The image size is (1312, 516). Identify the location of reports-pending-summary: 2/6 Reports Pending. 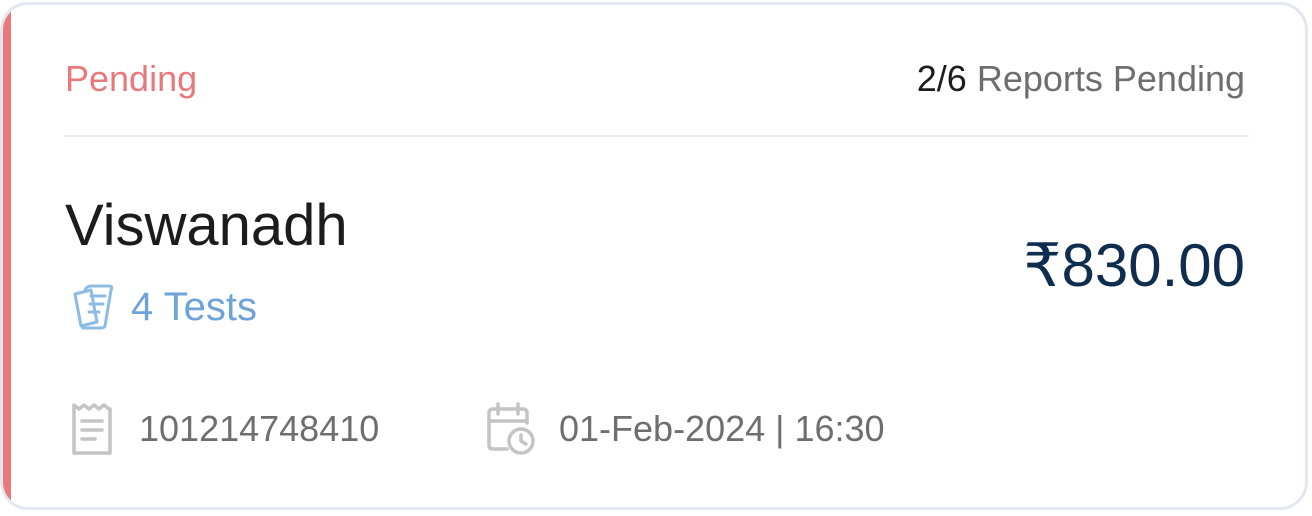
(1081, 79).